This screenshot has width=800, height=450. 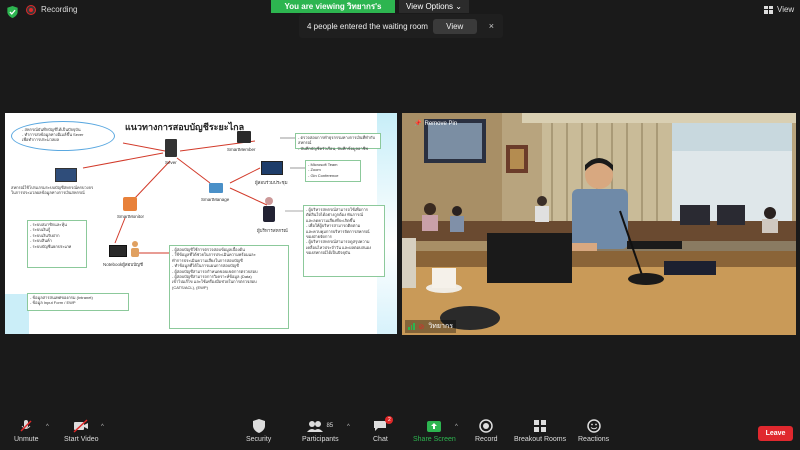 I want to click on remove-pin-label: Remove Pin, so click(x=441, y=123).